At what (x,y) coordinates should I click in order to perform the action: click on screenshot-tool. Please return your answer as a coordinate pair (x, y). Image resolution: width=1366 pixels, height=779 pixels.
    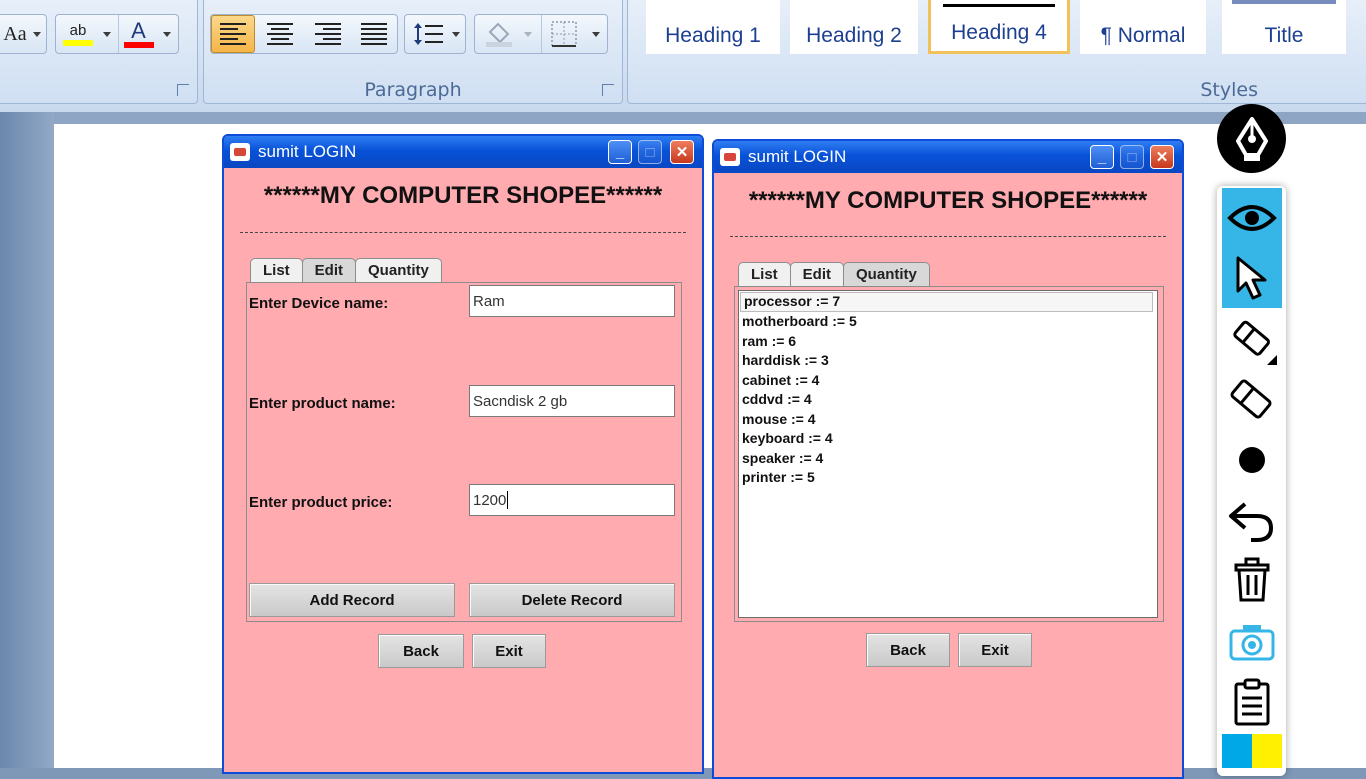
    Looking at the image, I should click on (1252, 642).